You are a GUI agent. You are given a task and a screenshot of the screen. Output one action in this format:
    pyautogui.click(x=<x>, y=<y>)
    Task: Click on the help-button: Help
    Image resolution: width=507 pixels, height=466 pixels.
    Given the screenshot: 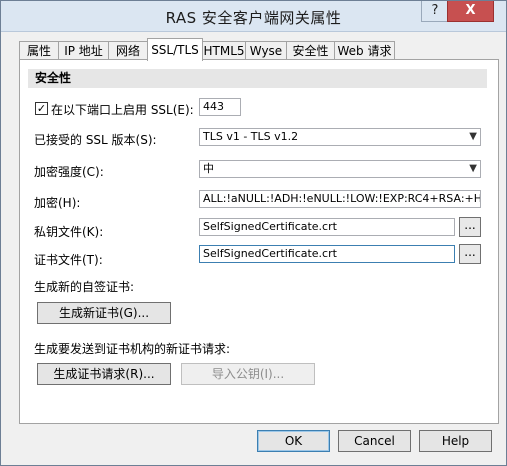 What is the action you would take?
    pyautogui.click(x=455, y=441)
    